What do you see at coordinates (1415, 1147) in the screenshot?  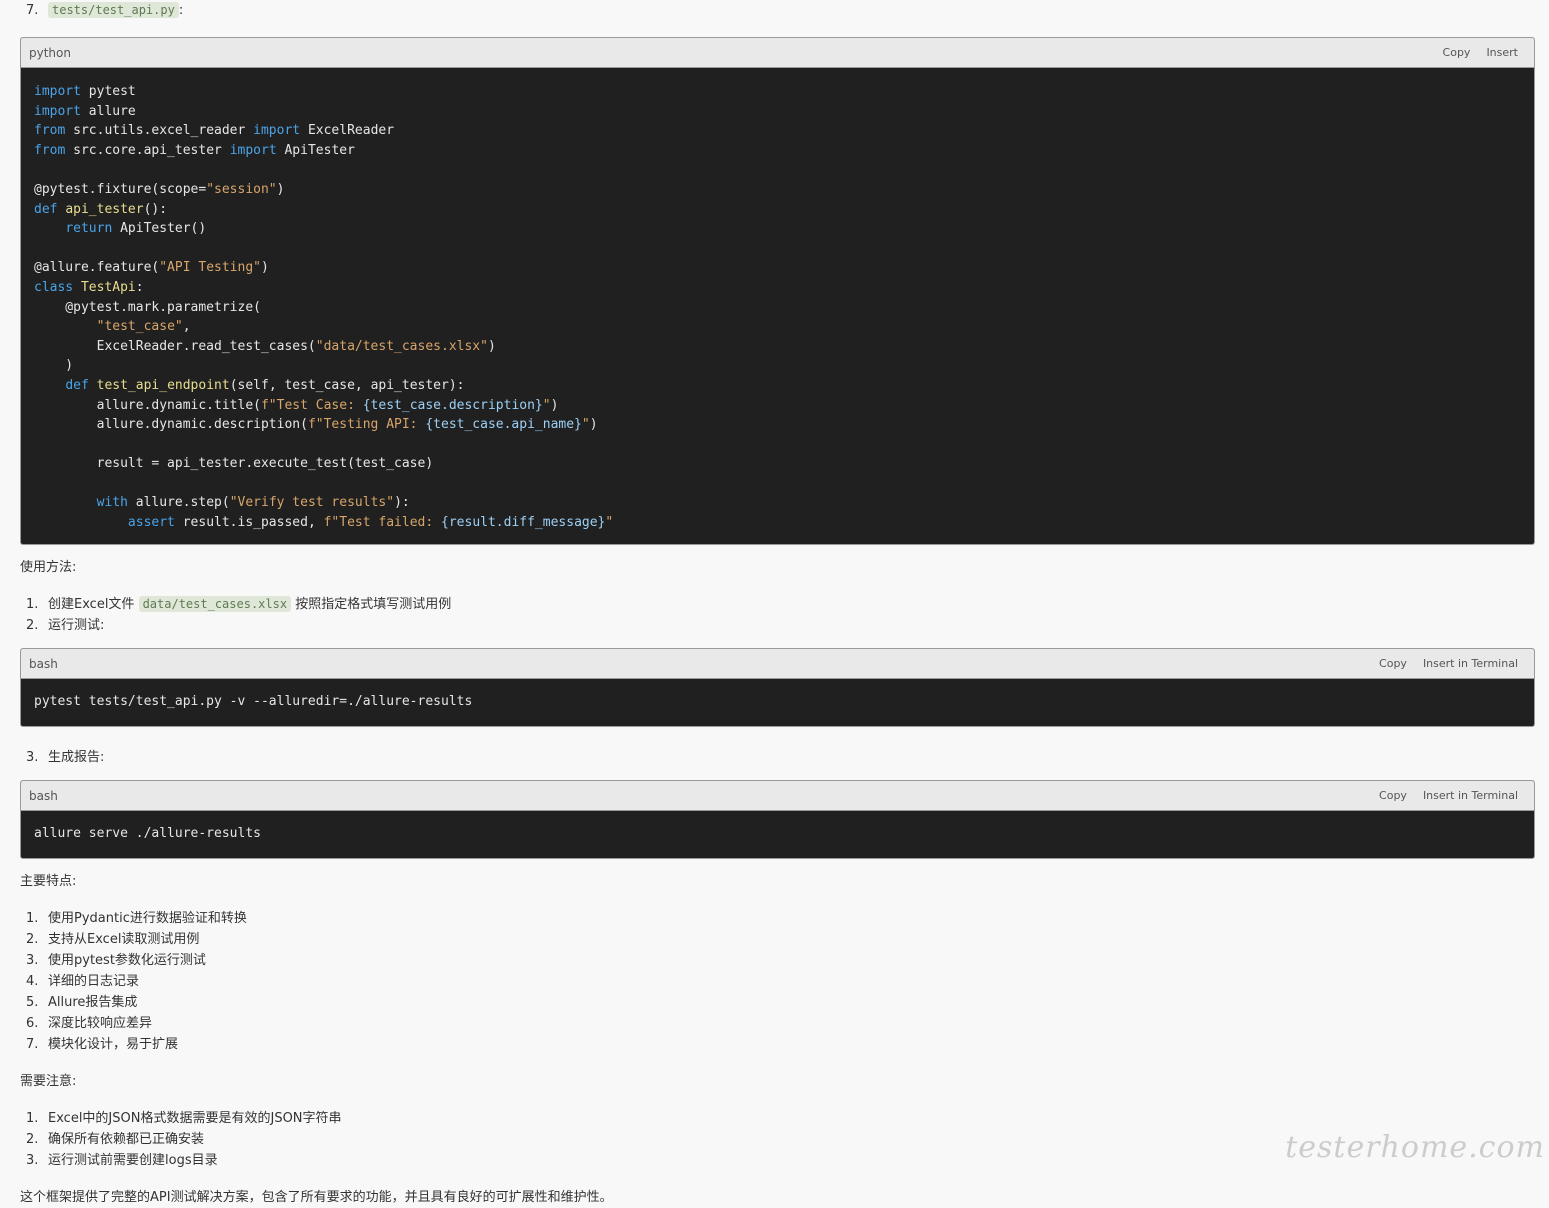 I see `watermark: testerhome.com` at bounding box center [1415, 1147].